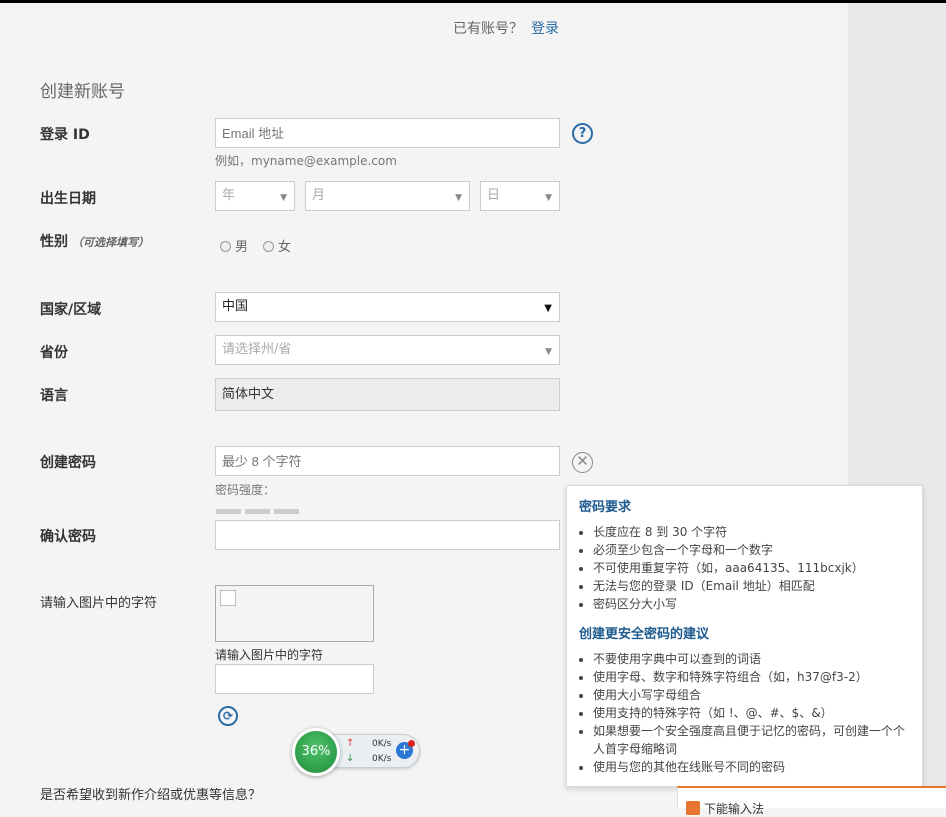 Image resolution: width=946 pixels, height=817 pixels. Describe the element at coordinates (65, 135) in the screenshot. I see `login-id-label: 登录 ID` at that location.